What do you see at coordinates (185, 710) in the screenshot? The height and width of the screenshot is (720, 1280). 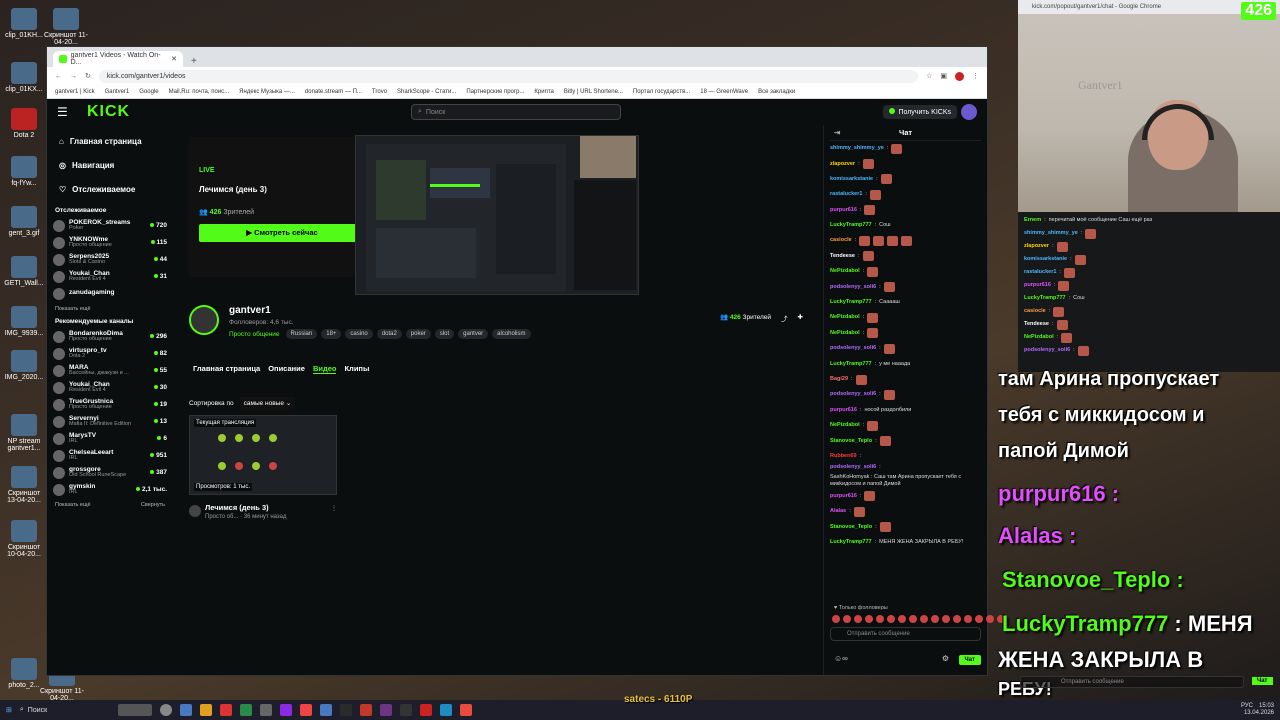 I see `edge-icon` at bounding box center [185, 710].